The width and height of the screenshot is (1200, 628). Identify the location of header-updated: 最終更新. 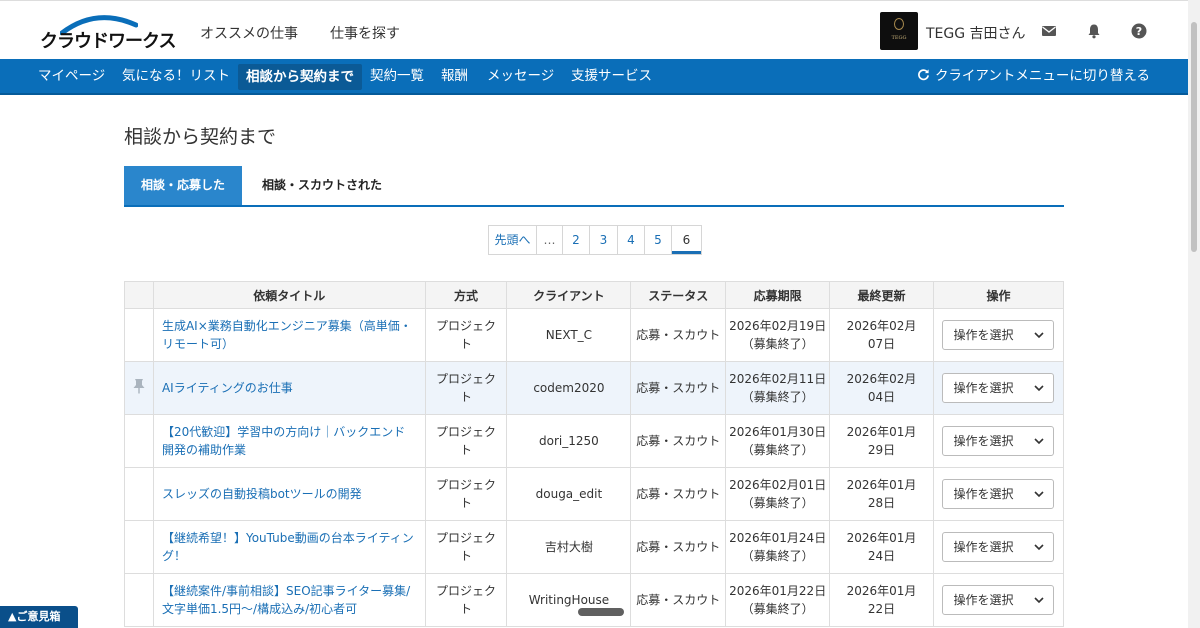
(881, 295).